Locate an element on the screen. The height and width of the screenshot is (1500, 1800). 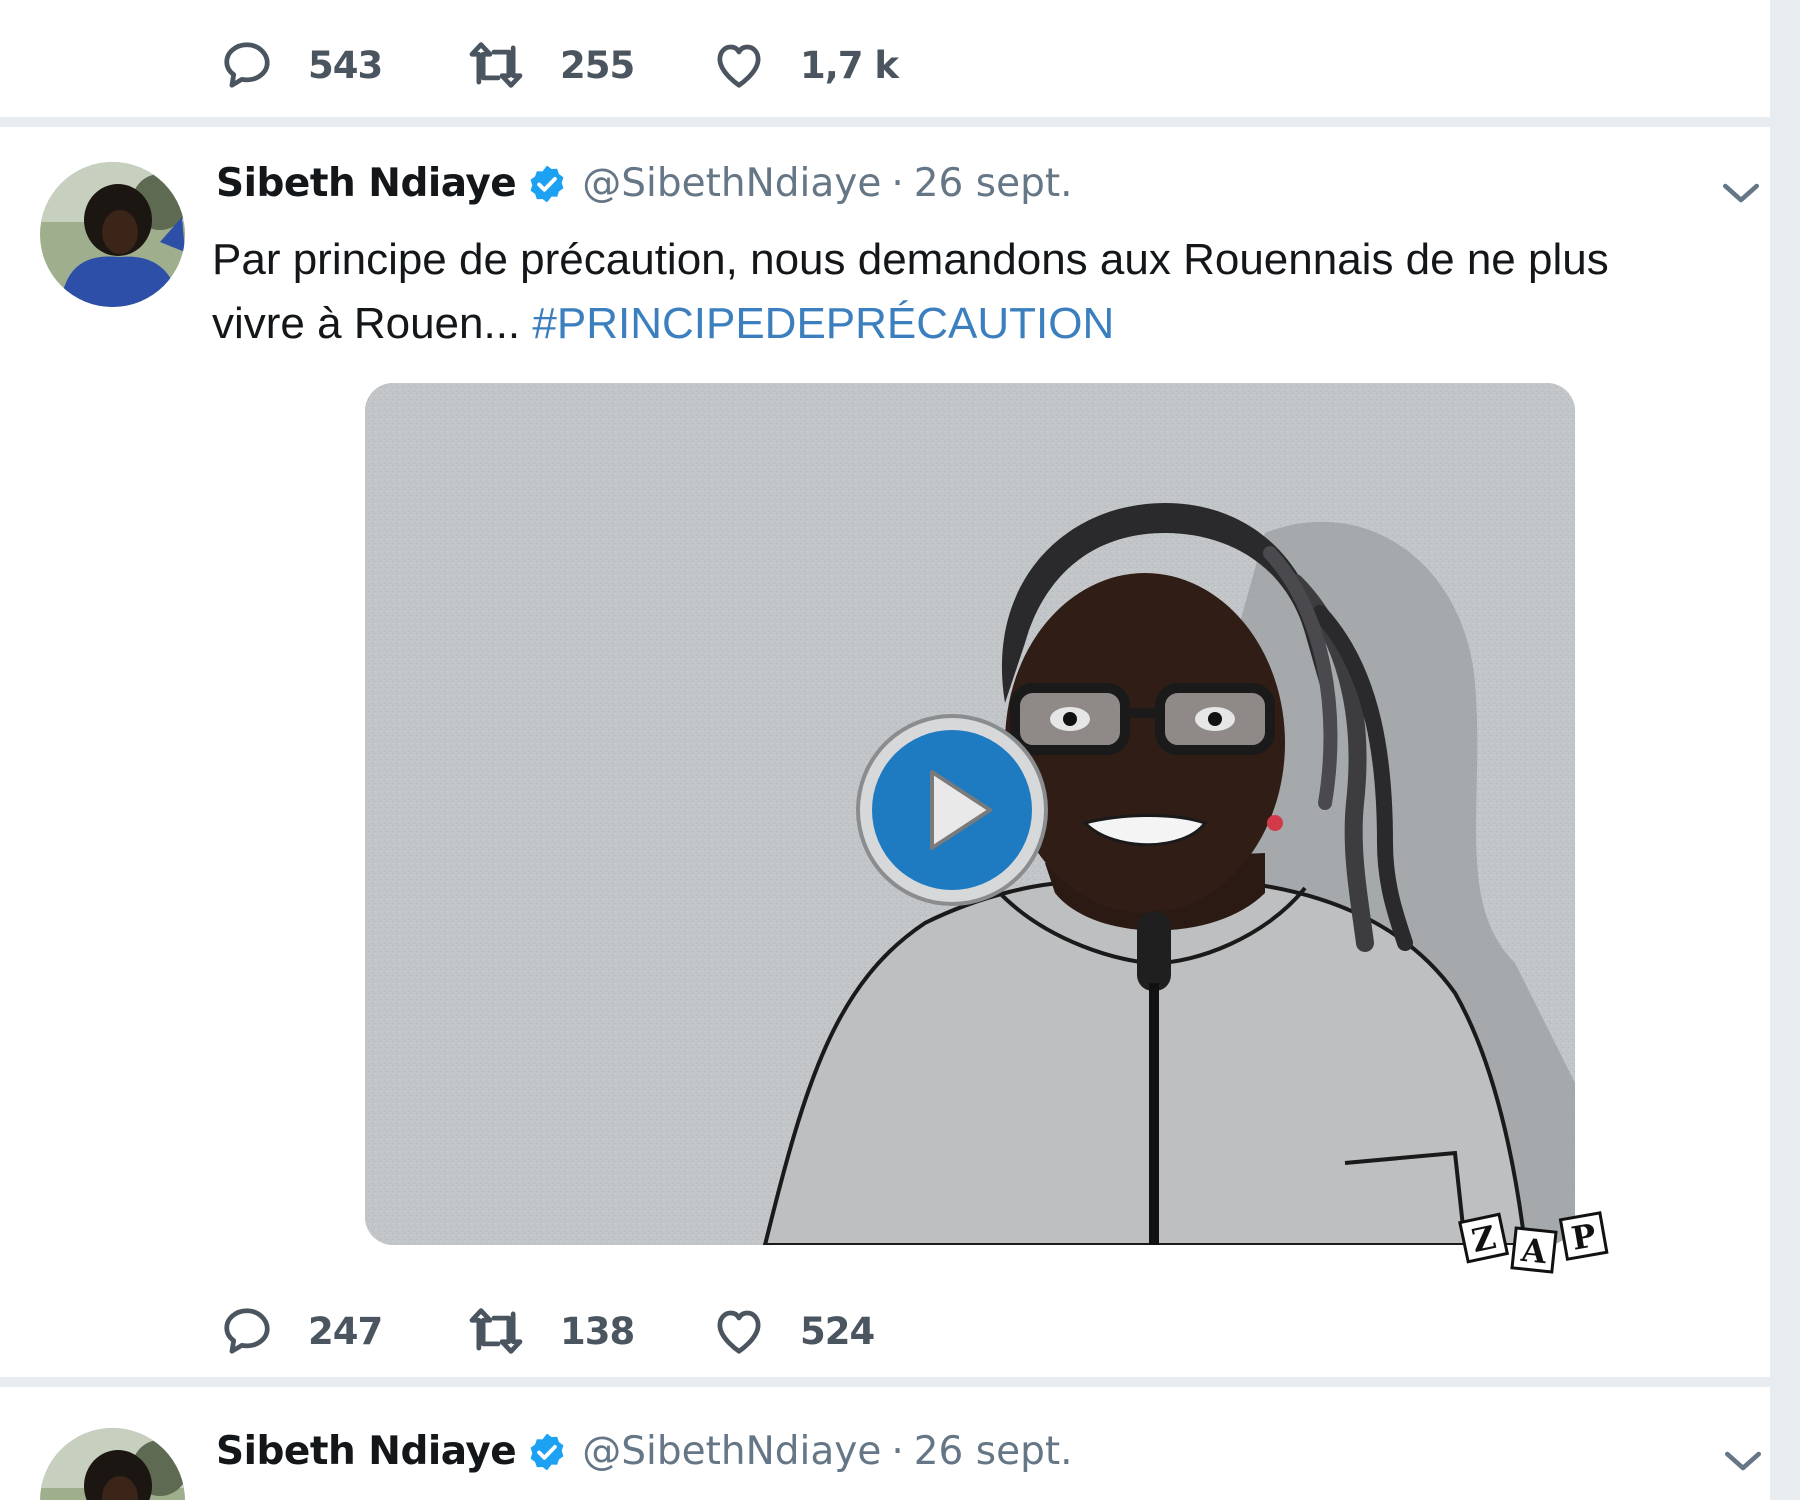
zap-watermark-logo: Z A P is located at coordinates (1533, 1242).